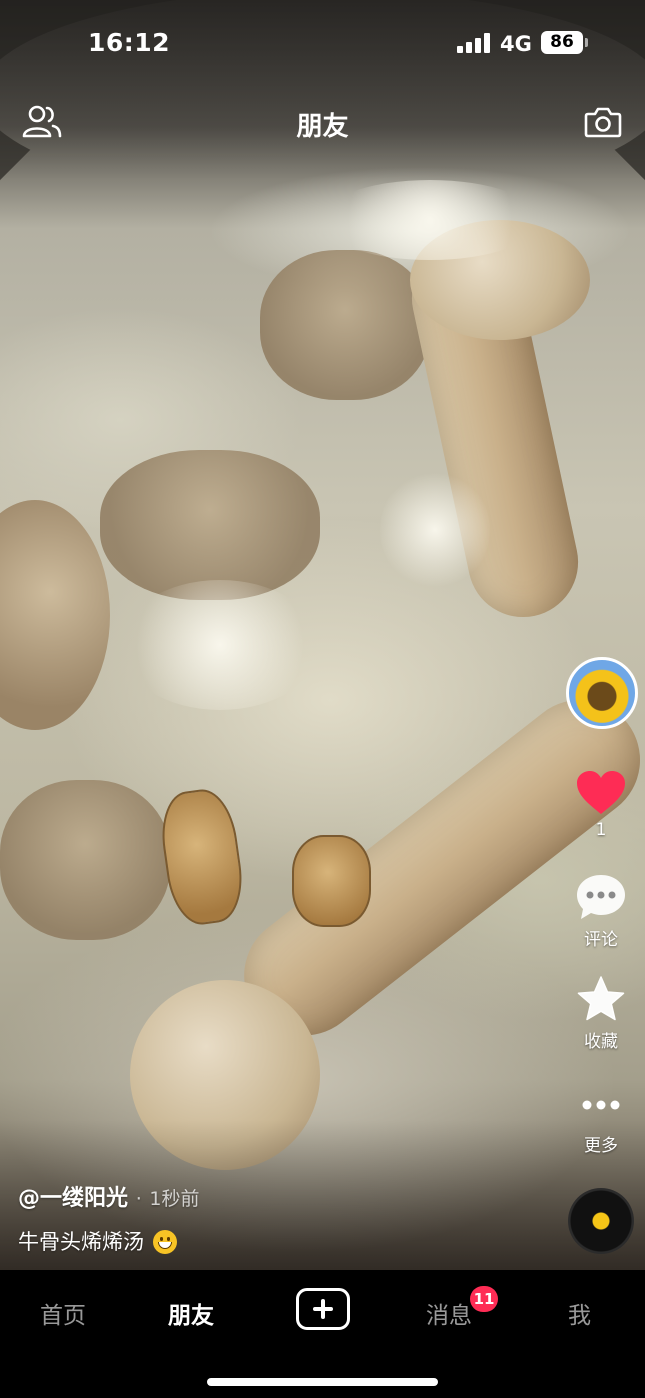 The height and width of the screenshot is (1398, 645). What do you see at coordinates (601, 792) in the screenshot?
I see `heart-icon` at bounding box center [601, 792].